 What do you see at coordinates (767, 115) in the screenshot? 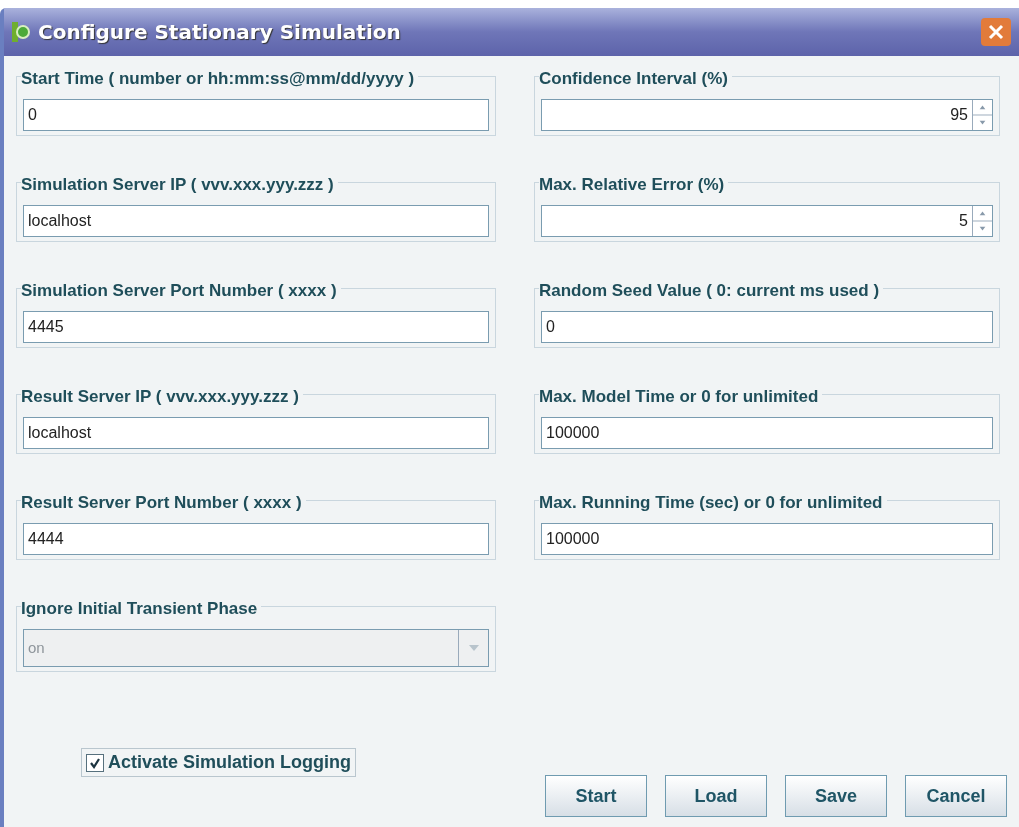
I see `spinner-field: 95` at bounding box center [767, 115].